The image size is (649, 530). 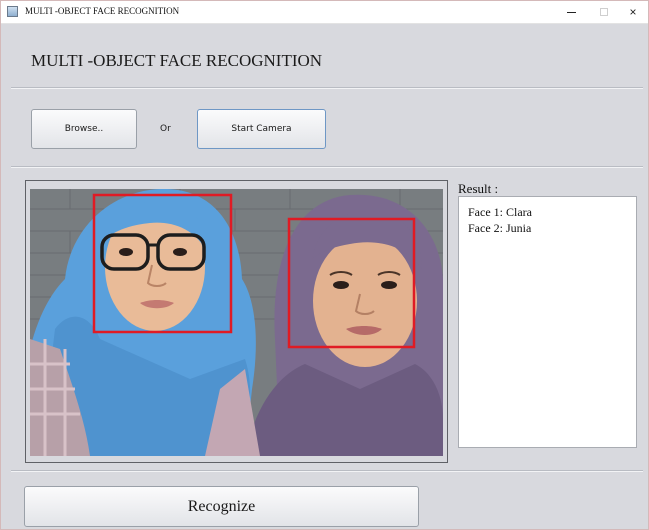 I want to click on title-bar: MULTI -OBJECT FACE RECOGNITION ×, so click(x=324, y=12).